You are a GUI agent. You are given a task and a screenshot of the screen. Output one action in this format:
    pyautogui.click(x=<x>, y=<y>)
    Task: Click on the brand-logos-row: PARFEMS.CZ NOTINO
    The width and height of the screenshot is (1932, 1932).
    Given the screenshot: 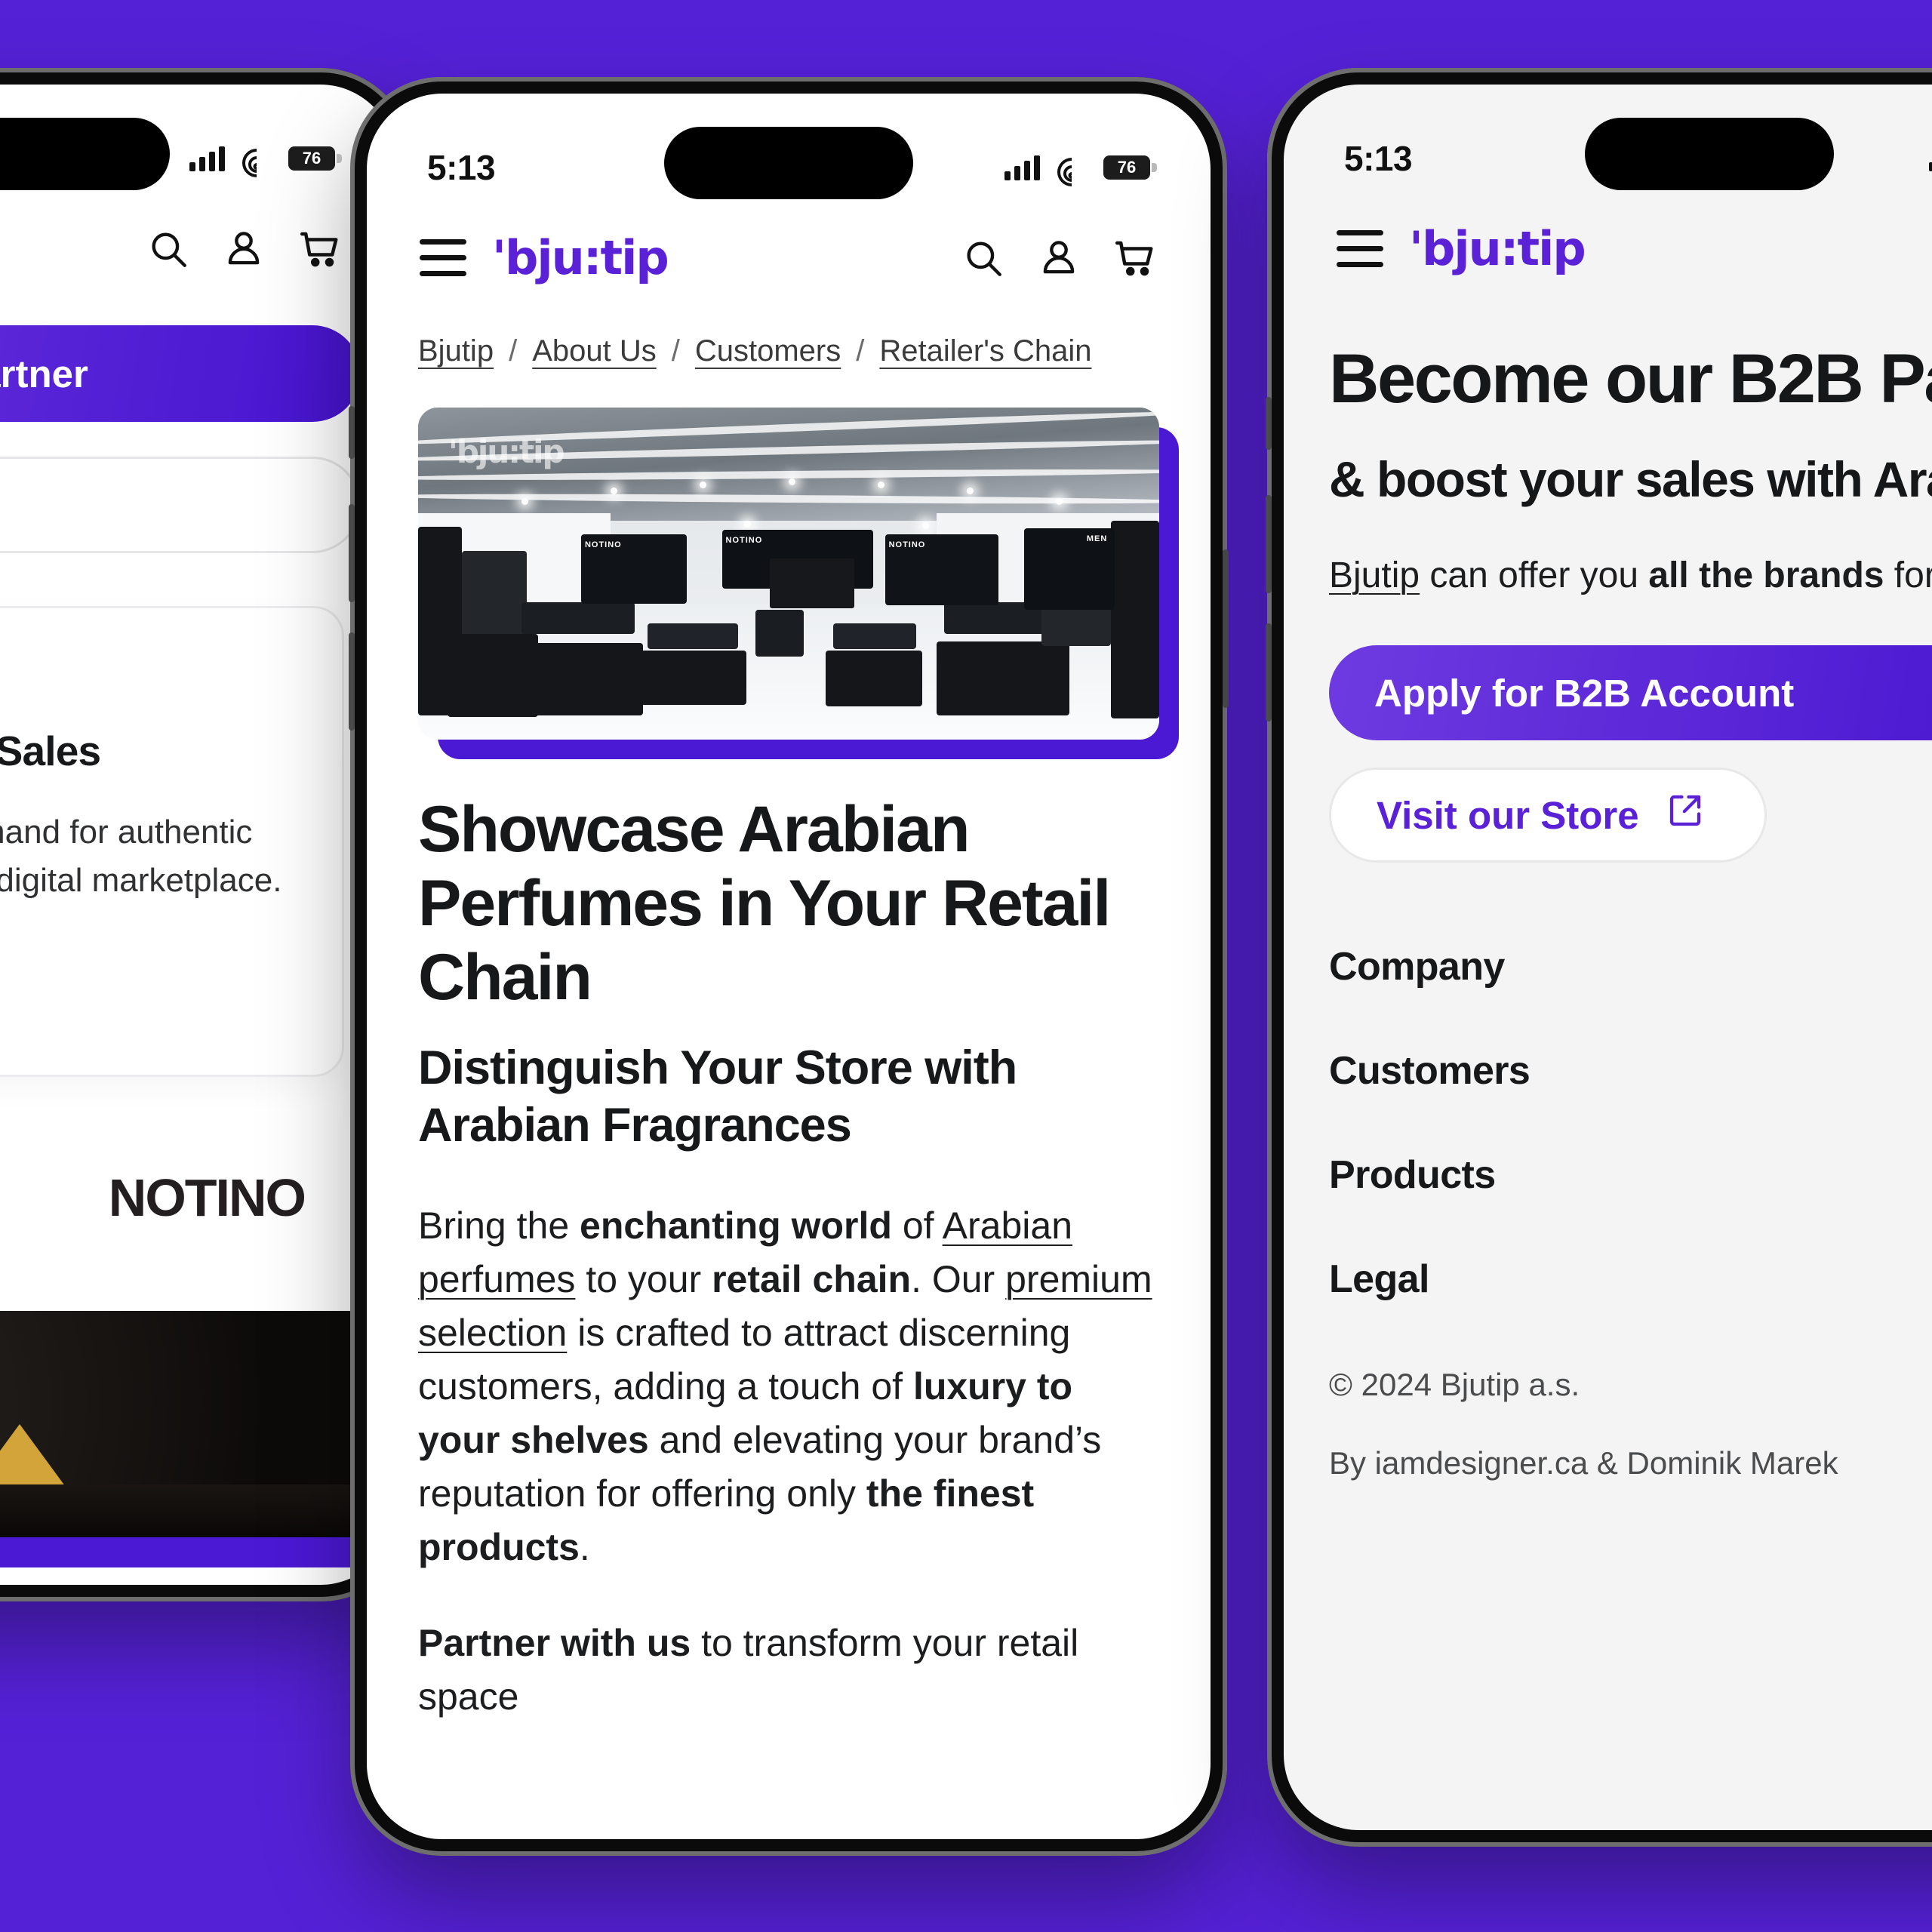 What is the action you would take?
    pyautogui.click(x=153, y=1198)
    